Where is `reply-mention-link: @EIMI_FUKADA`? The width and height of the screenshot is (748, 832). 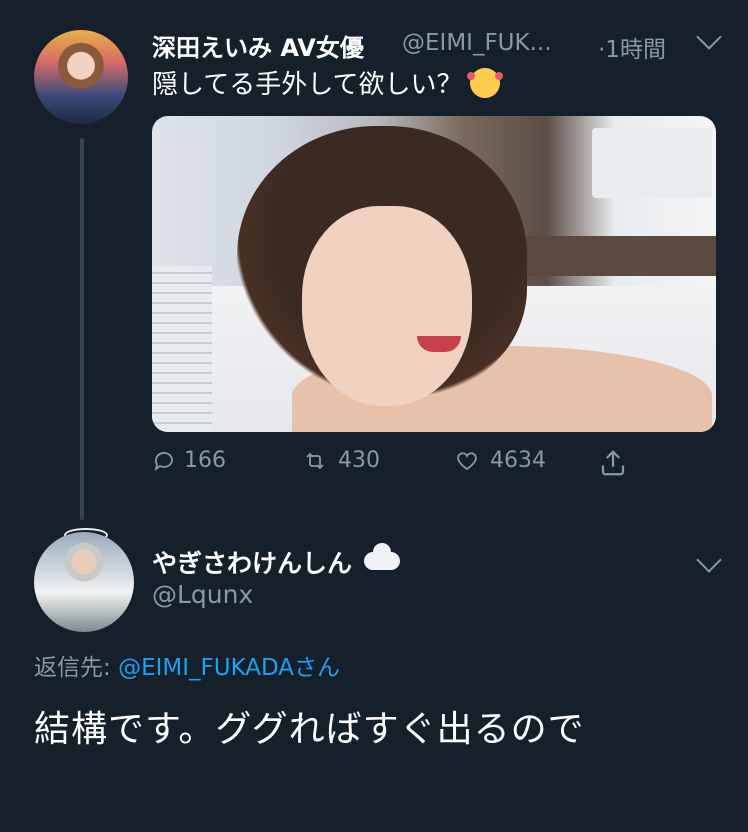 reply-mention-link: @EIMI_FUKADA is located at coordinates (206, 668).